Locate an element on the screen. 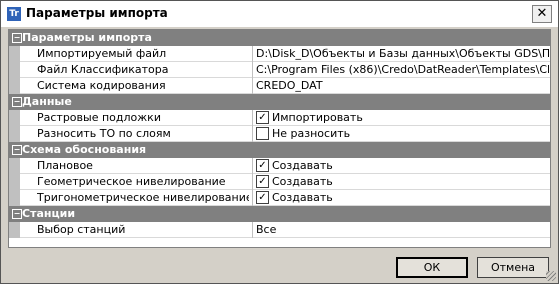 Image resolution: width=559 pixels, height=284 pixels. property-name: Разносить ТО по слоям is located at coordinates (104, 133).